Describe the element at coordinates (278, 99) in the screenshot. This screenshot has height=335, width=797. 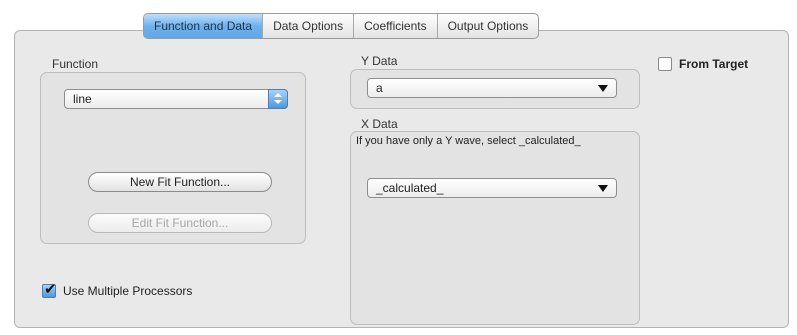
I see `up-down-arrows-icon` at that location.